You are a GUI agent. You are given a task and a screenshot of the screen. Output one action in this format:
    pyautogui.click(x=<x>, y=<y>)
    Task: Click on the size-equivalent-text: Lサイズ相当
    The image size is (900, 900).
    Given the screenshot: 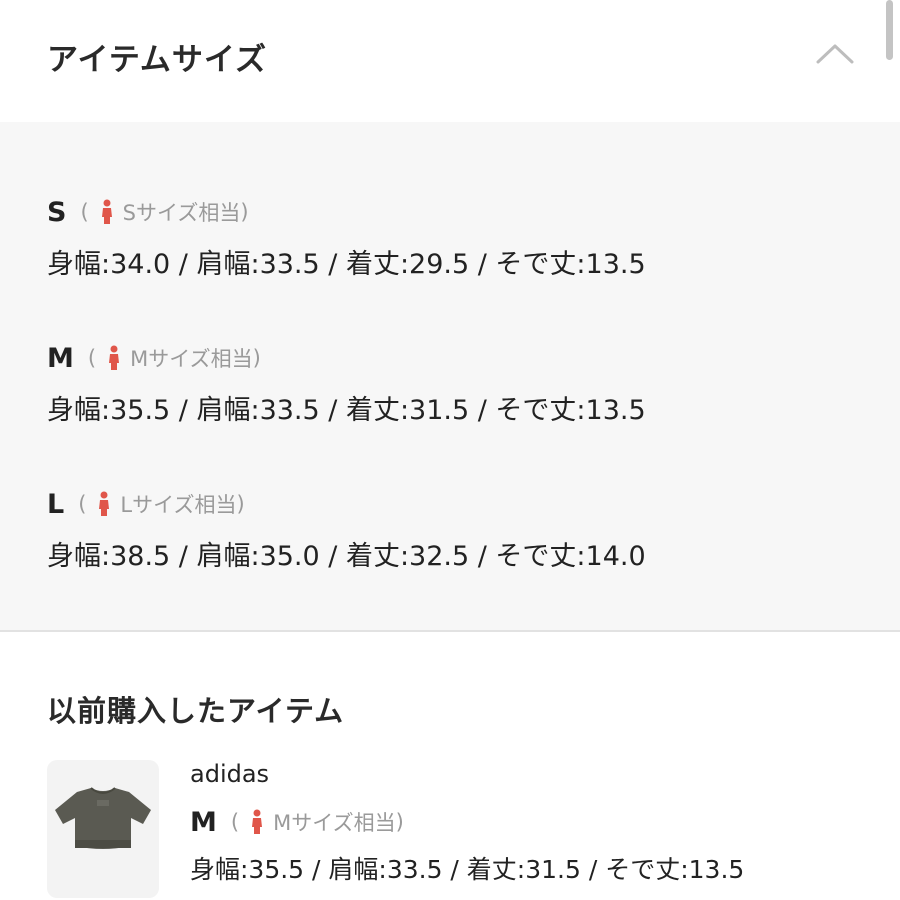 What is the action you would take?
    pyautogui.click(x=178, y=505)
    